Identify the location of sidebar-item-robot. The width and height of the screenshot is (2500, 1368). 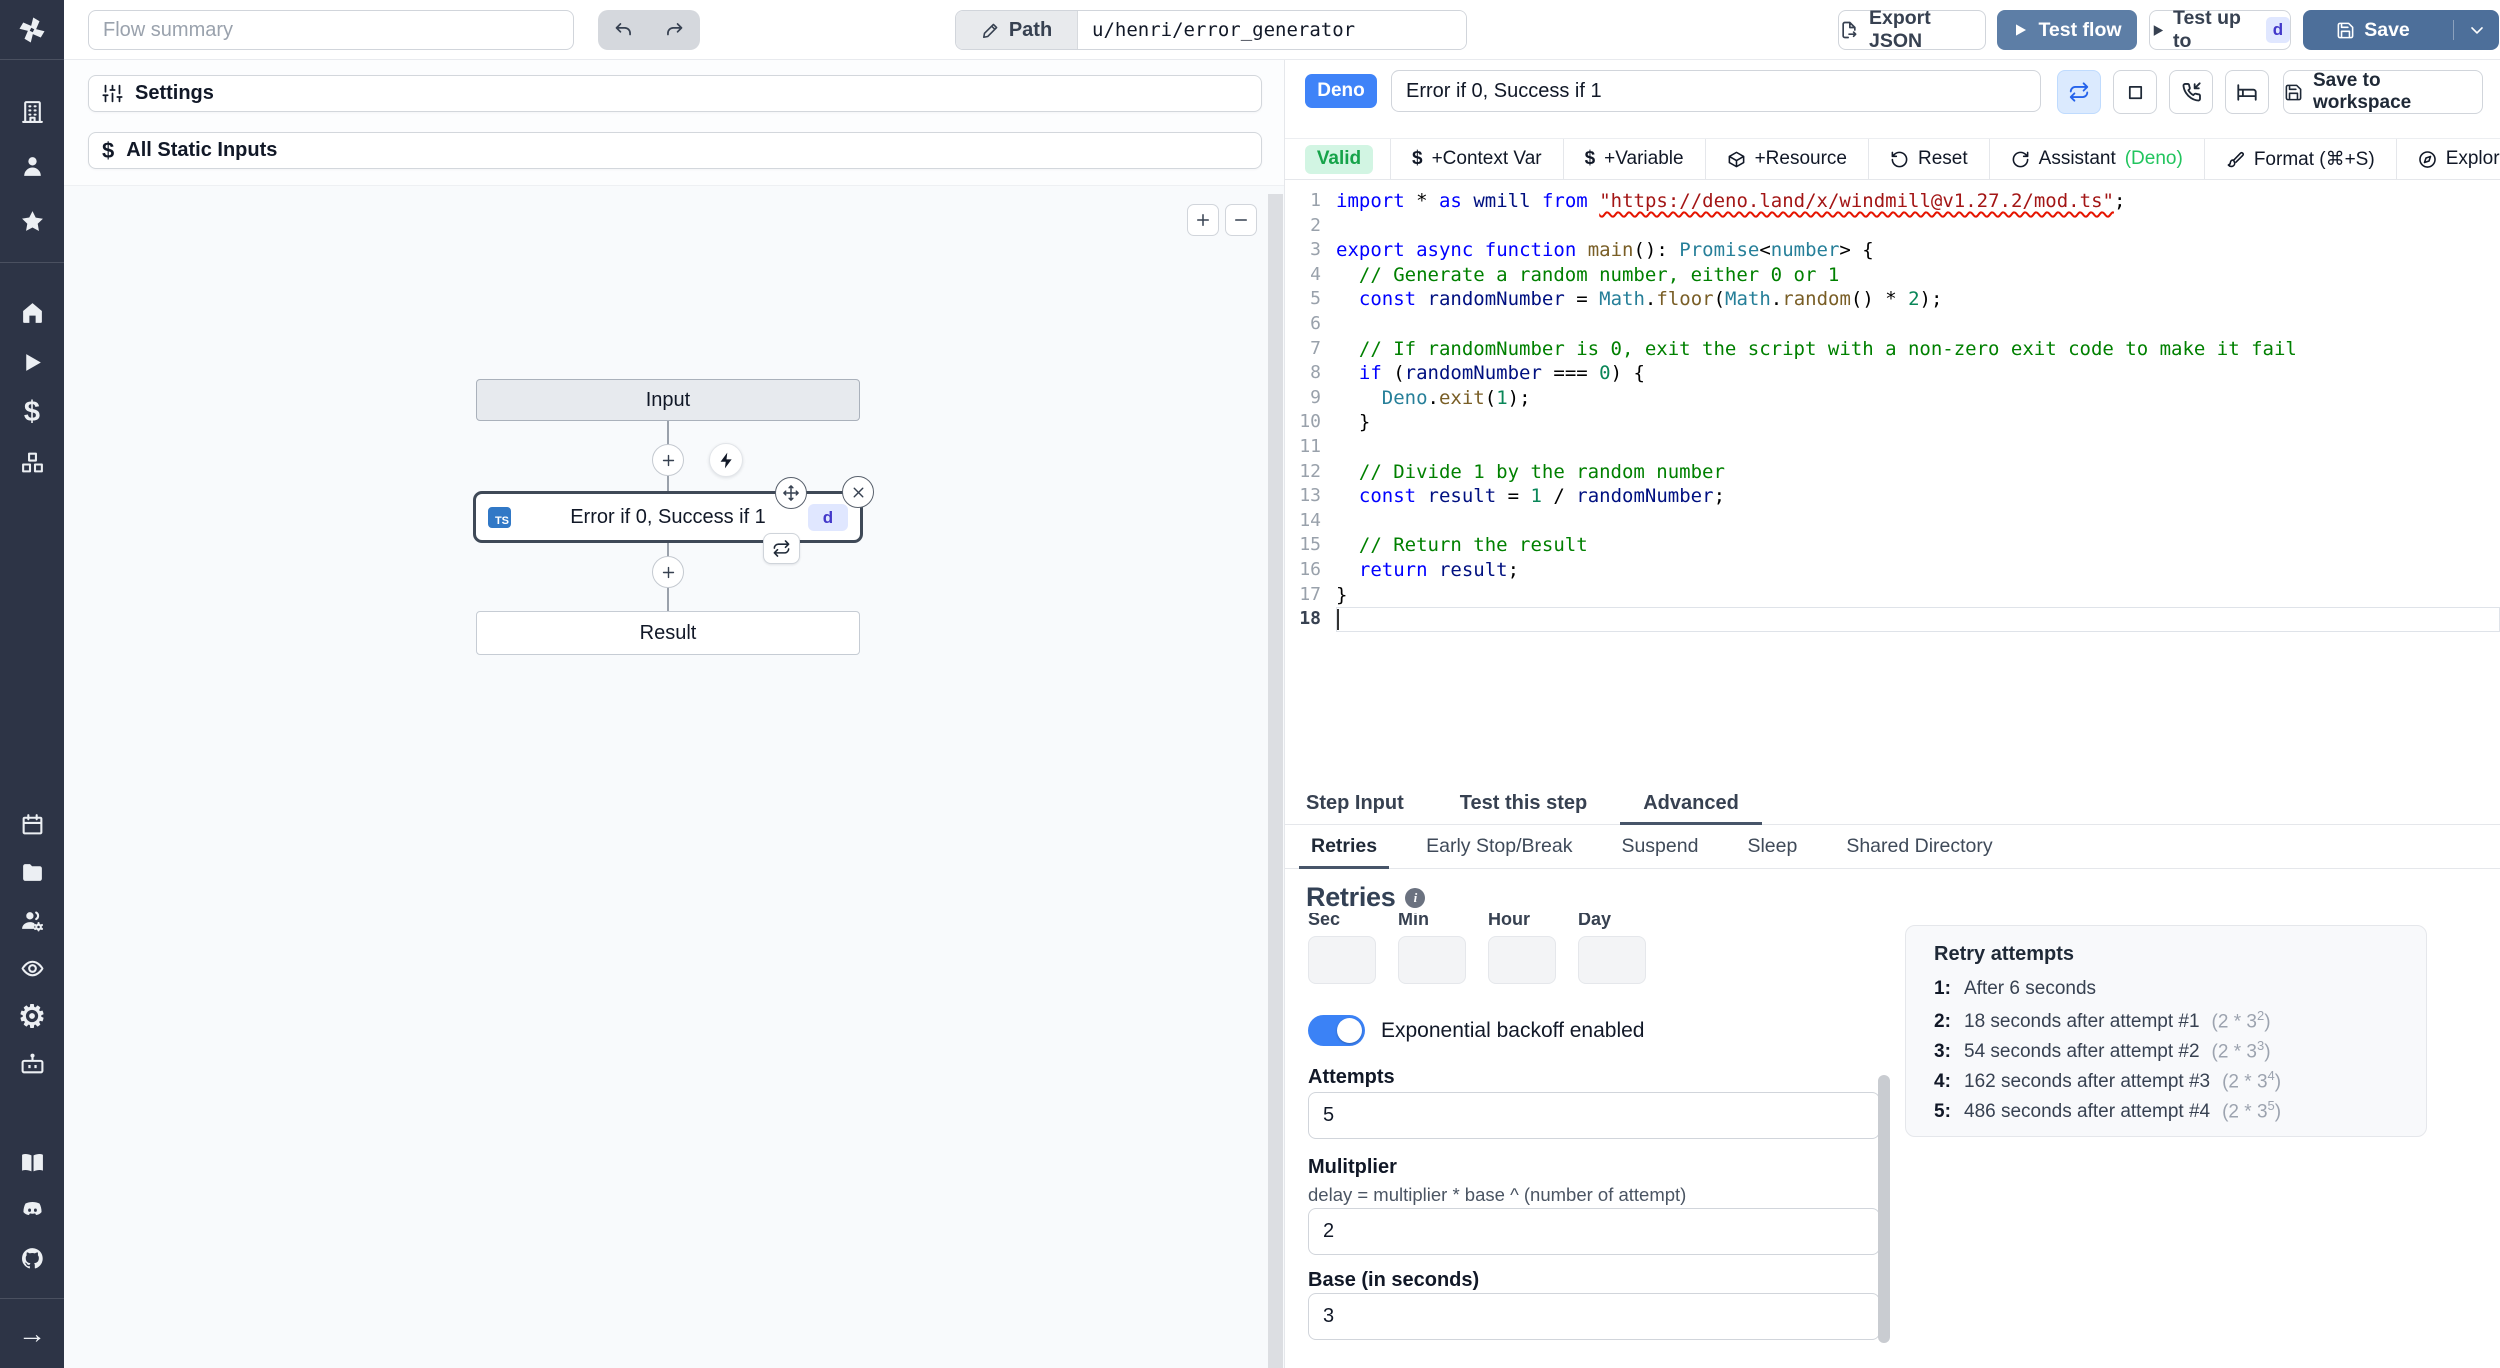
(32, 1064).